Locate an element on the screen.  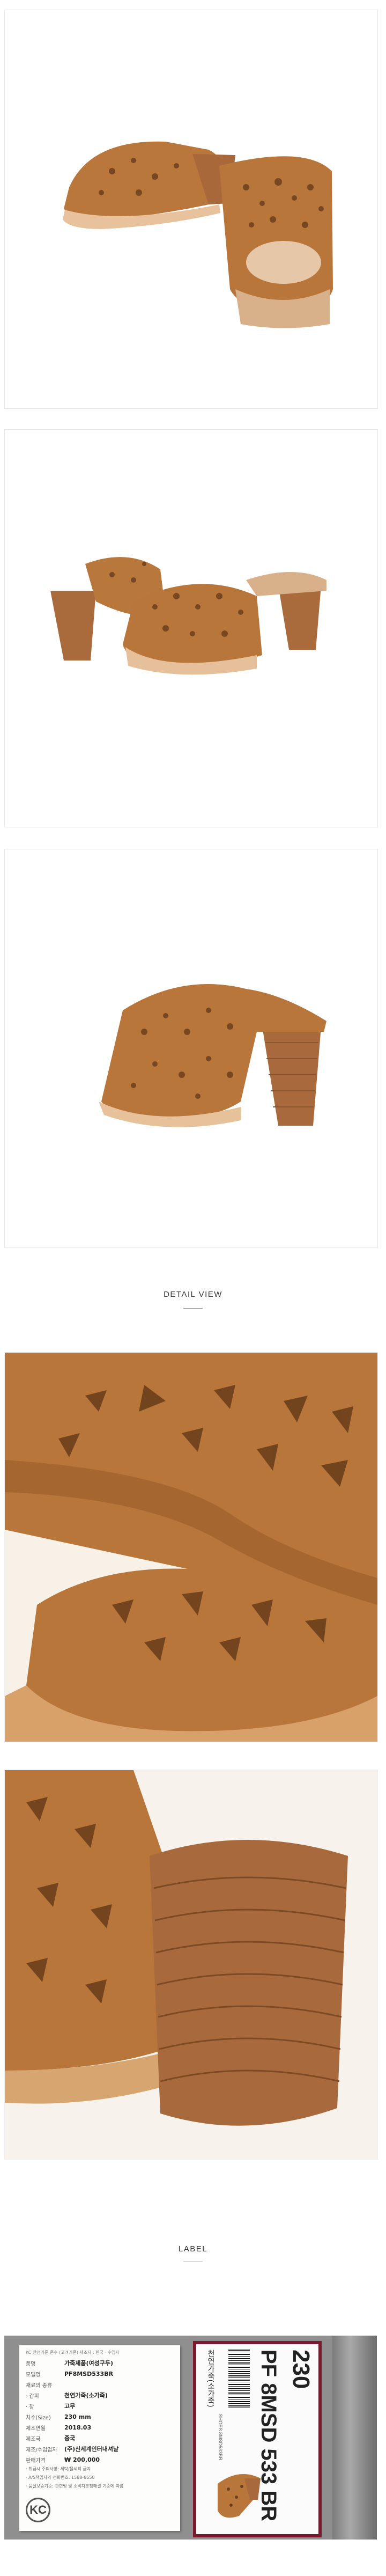
care-note: · A/S책임자와 전화번호: 1588-8558 is located at coordinates (60, 2477).